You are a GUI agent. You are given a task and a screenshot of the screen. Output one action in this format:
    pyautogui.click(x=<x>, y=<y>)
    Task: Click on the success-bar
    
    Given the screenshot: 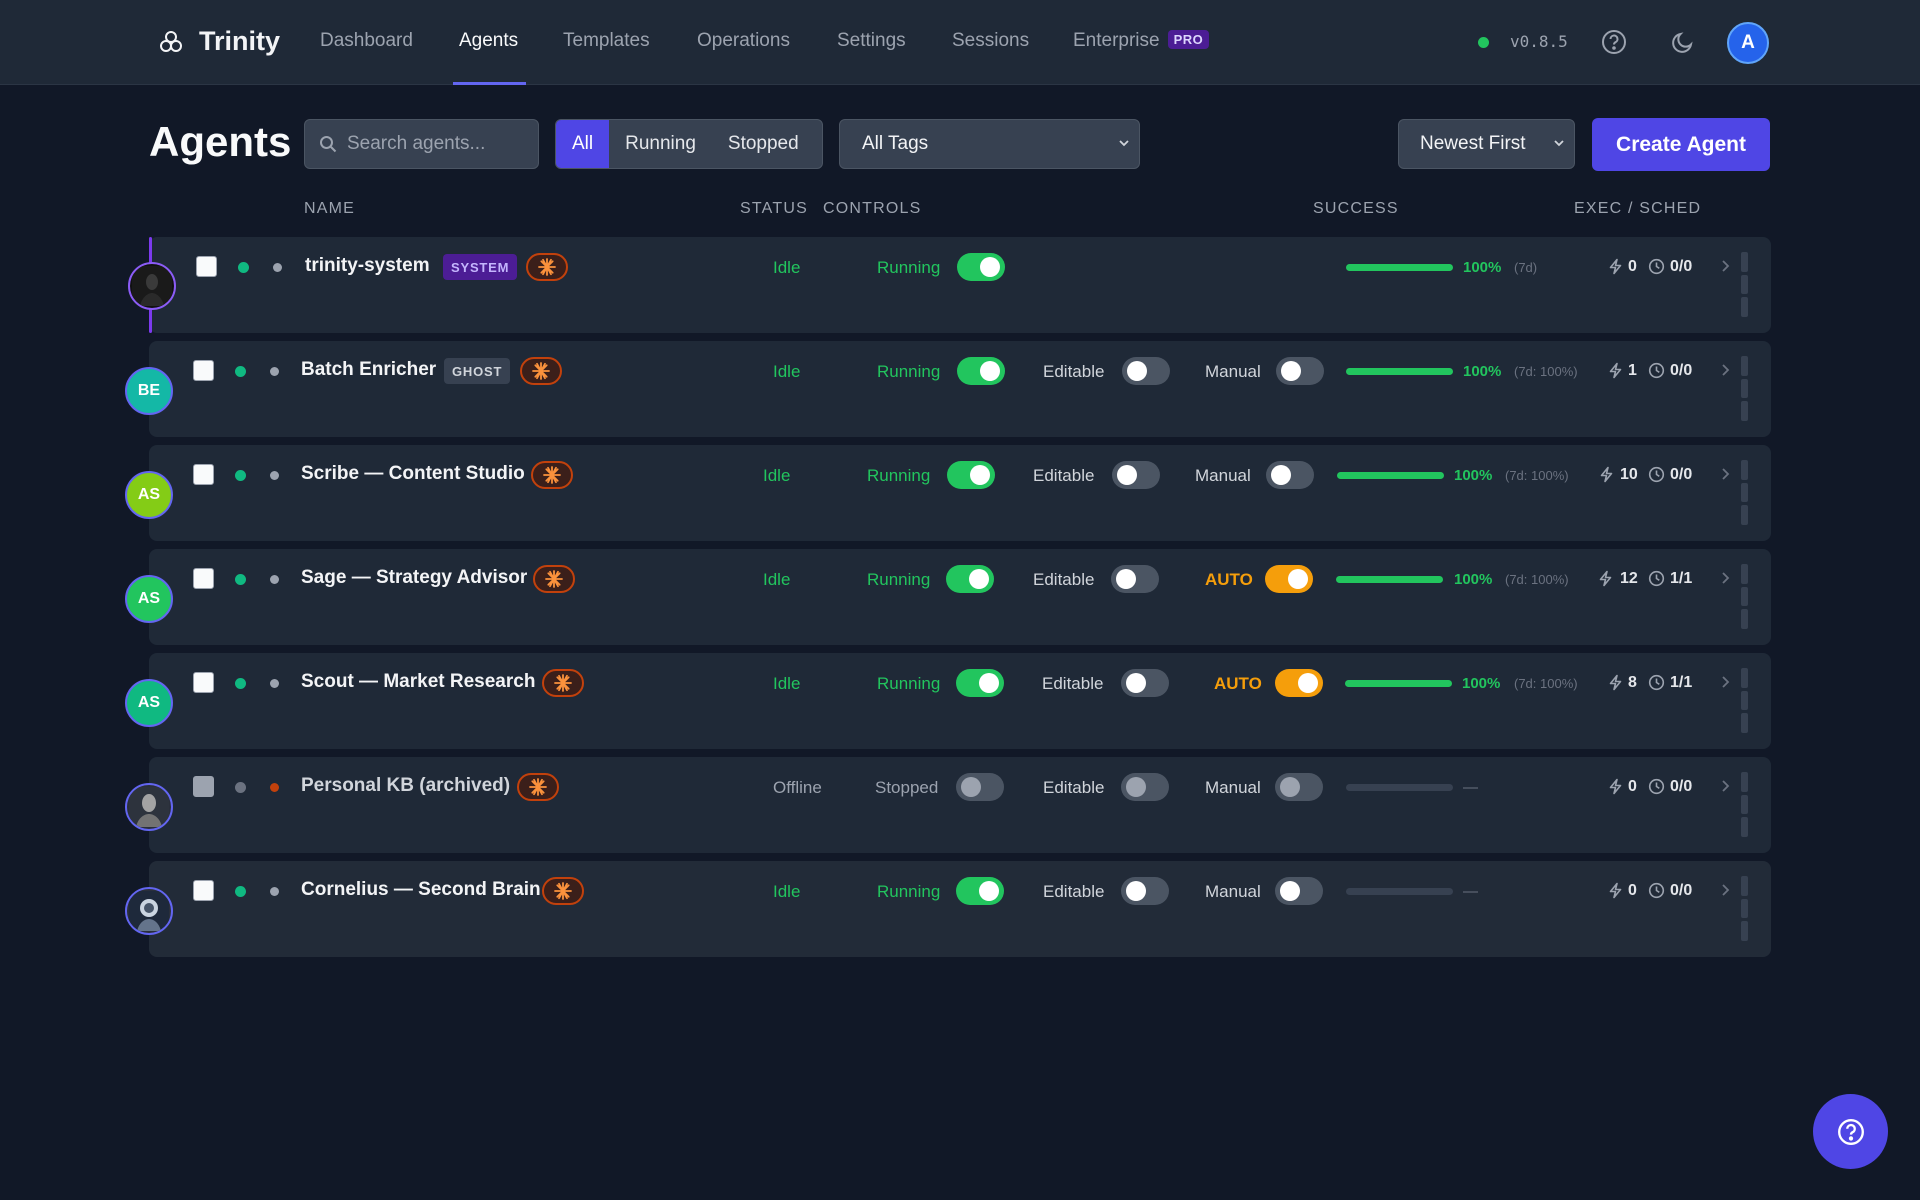 What is the action you would take?
    pyautogui.click(x=1398, y=683)
    